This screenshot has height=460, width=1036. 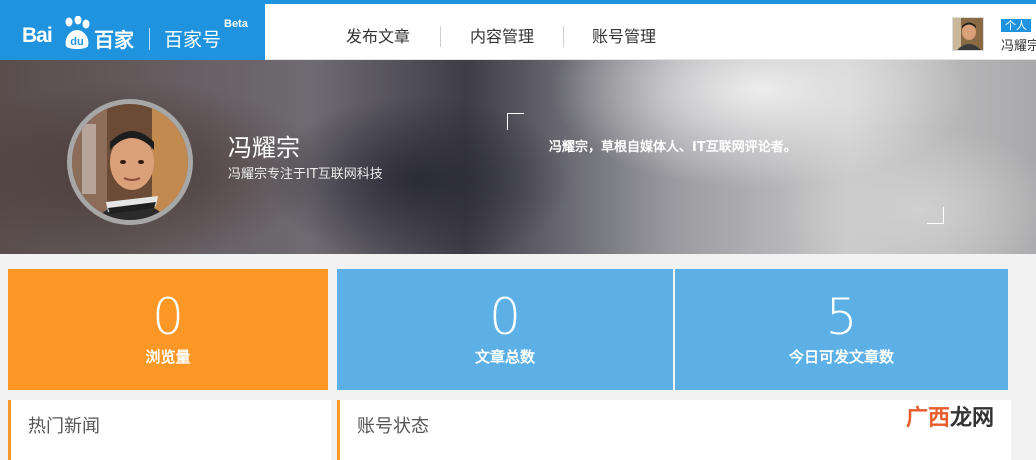 What do you see at coordinates (76, 42) in the screenshot?
I see `svg-text: du` at bounding box center [76, 42].